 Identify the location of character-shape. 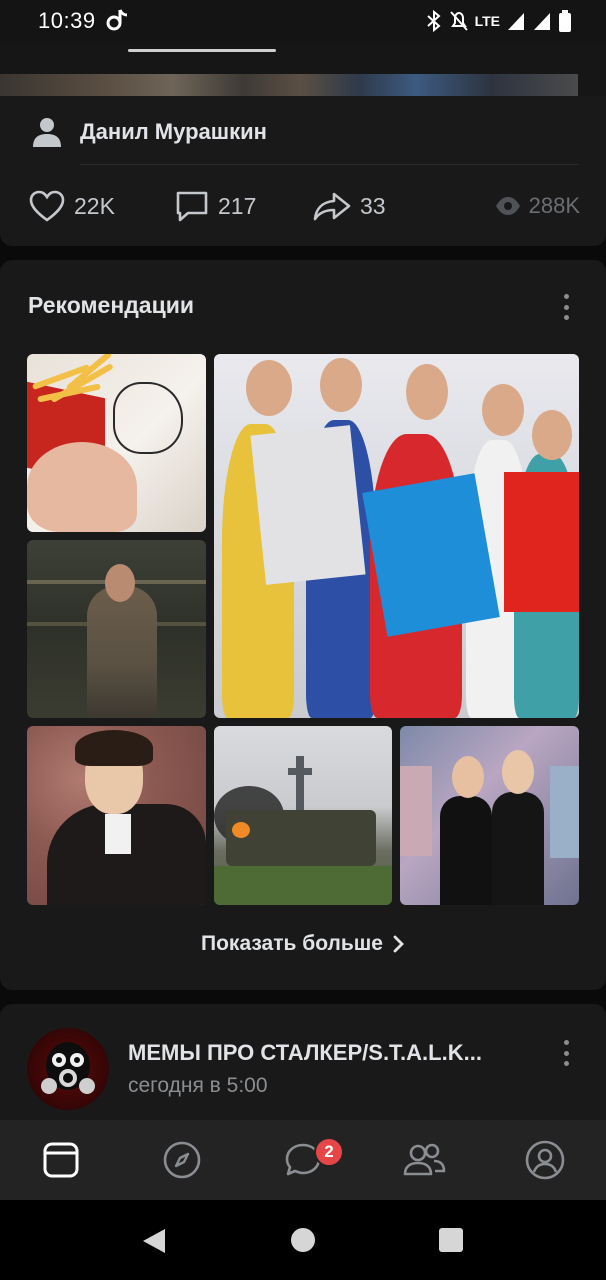
(122, 652).